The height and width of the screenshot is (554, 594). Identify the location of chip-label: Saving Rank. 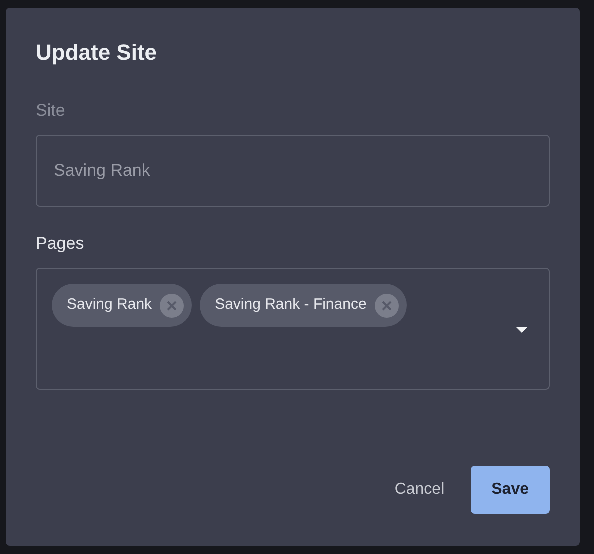
(109, 305).